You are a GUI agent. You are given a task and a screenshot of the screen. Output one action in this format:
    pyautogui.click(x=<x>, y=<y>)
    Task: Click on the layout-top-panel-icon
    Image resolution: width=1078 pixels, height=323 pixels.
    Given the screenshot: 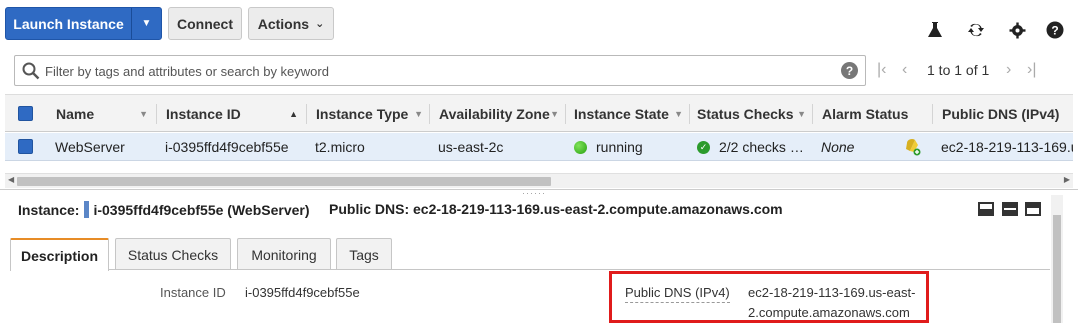 What is the action you would take?
    pyautogui.click(x=1033, y=209)
    